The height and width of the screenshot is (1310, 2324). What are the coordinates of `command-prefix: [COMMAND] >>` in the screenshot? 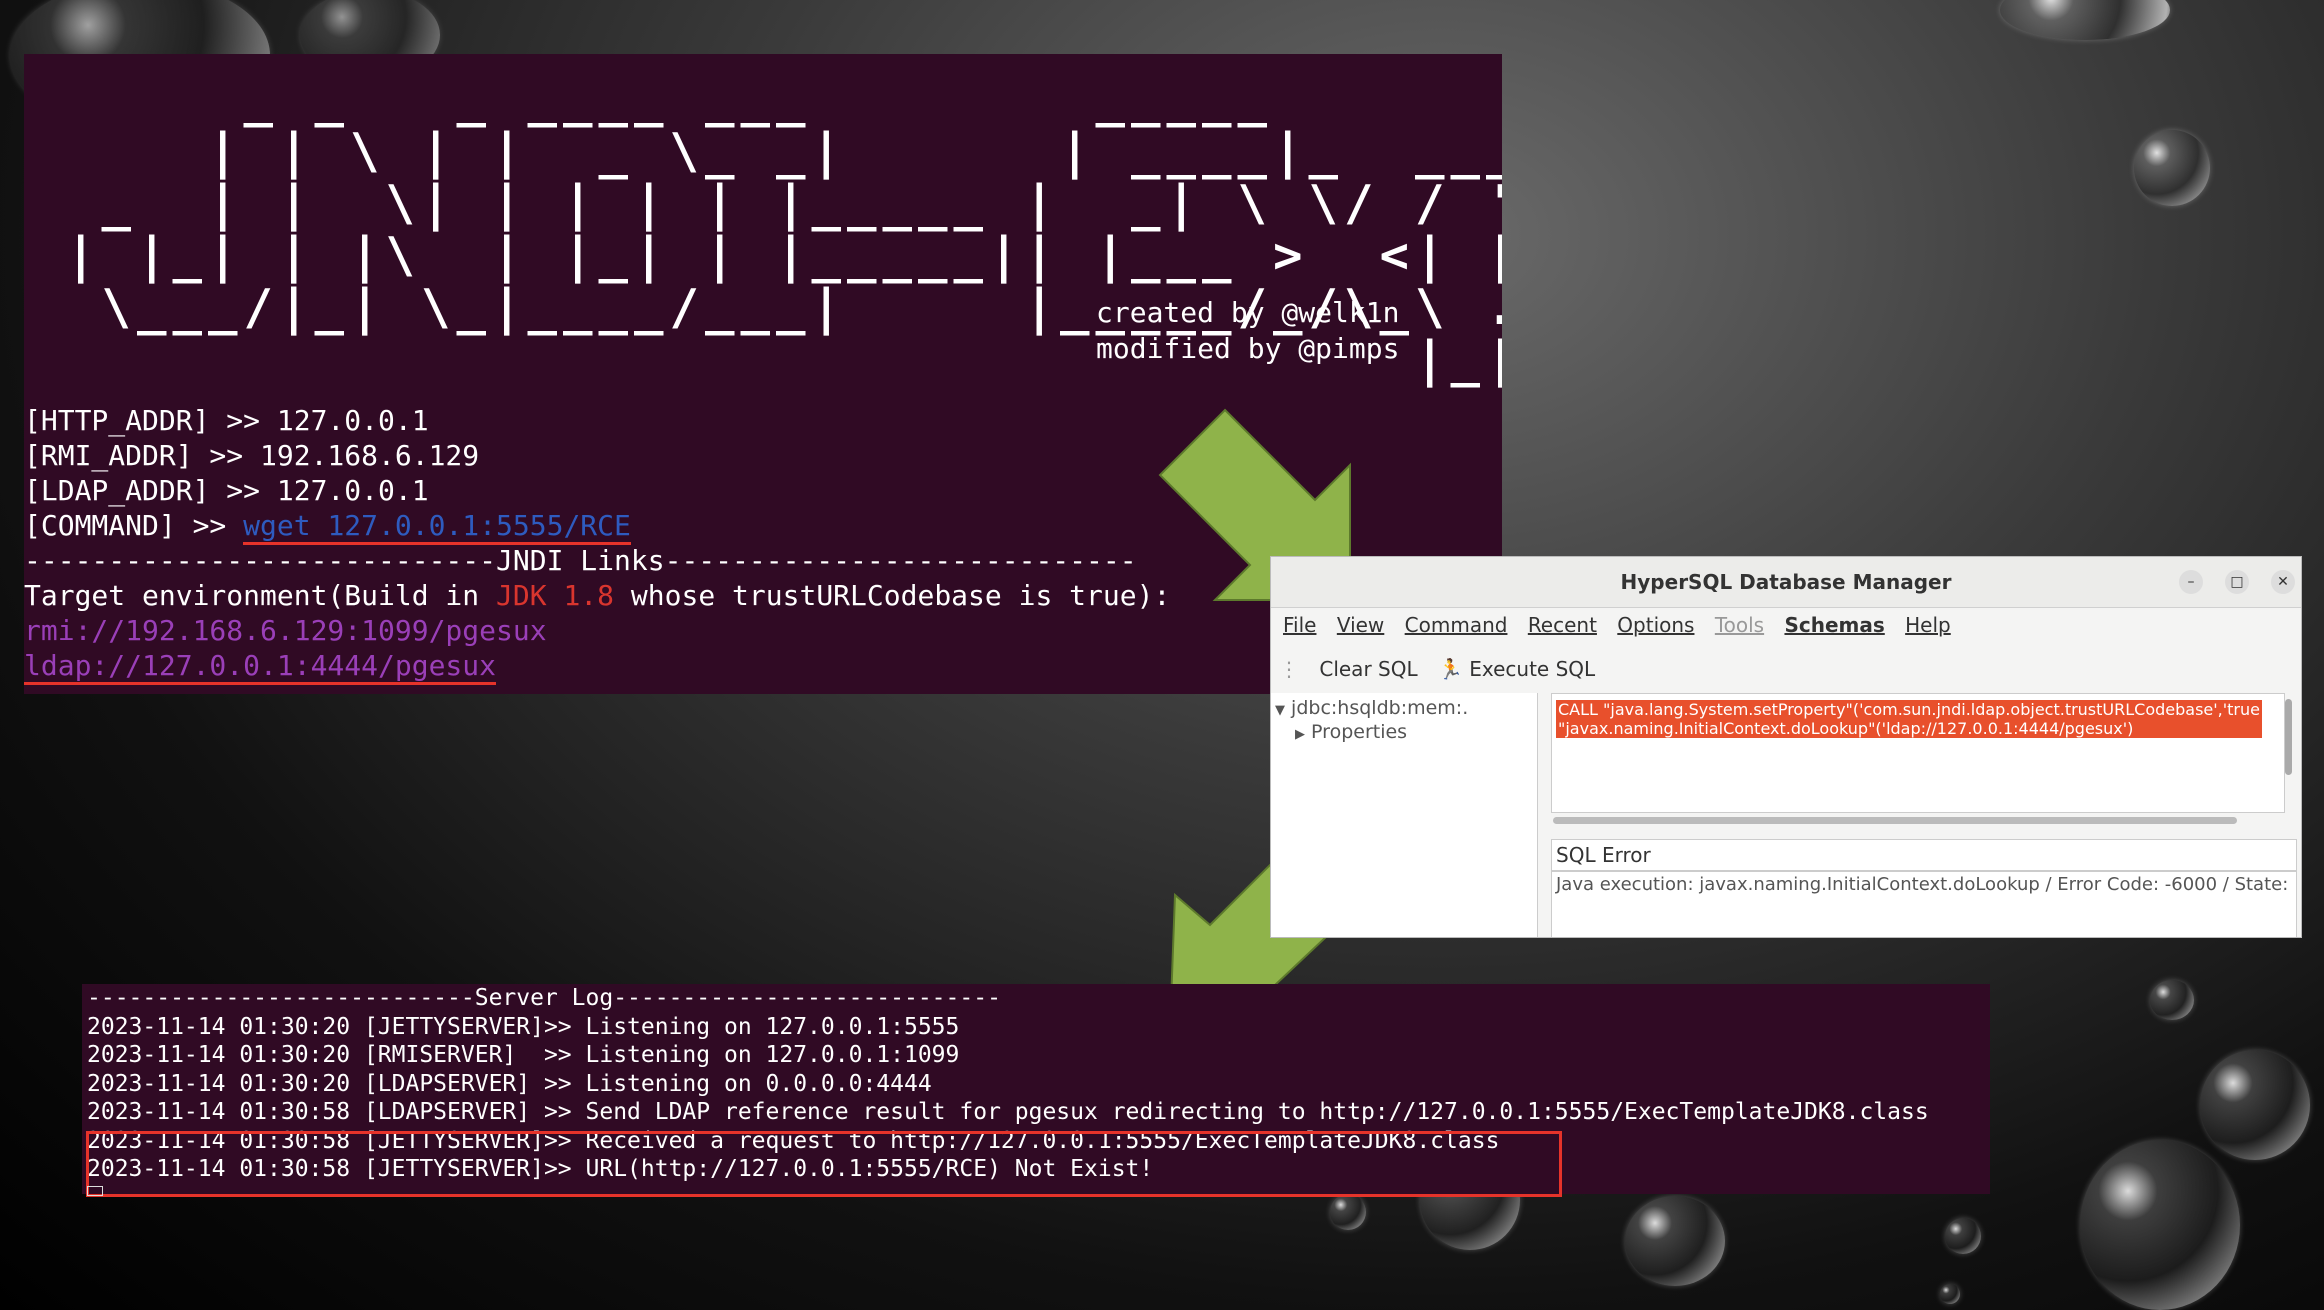 It's located at (134, 525).